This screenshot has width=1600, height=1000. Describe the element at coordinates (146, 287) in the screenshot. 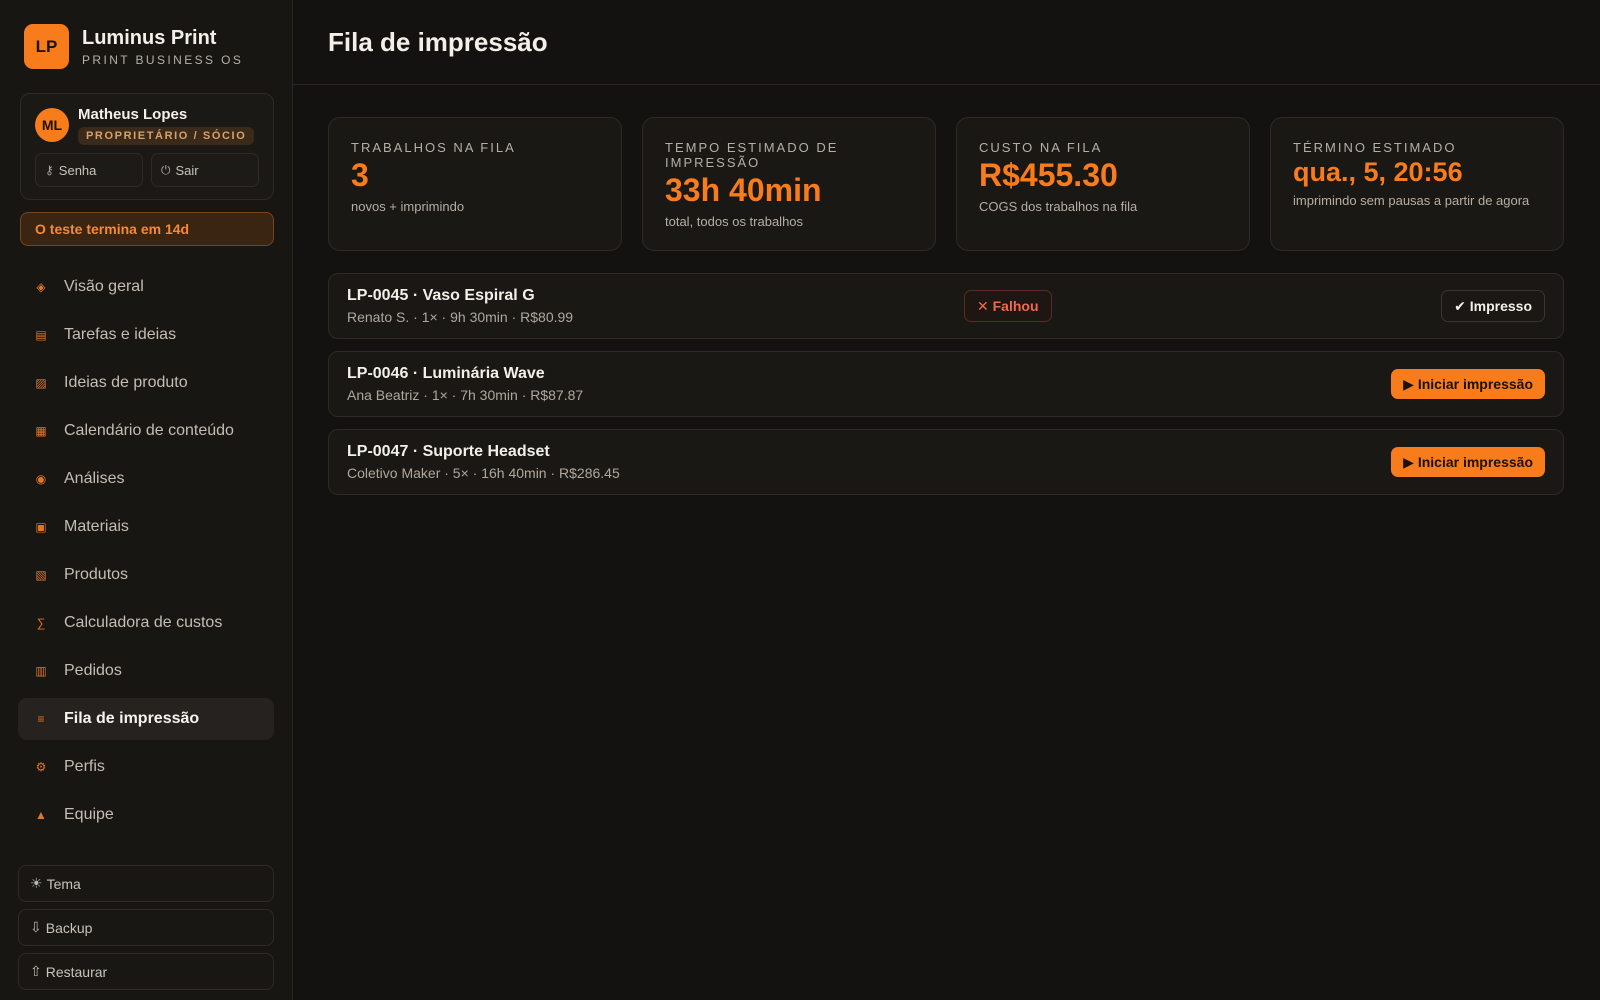

I see `sidebar-item-visao-geral: ◈ Visão geral` at that location.